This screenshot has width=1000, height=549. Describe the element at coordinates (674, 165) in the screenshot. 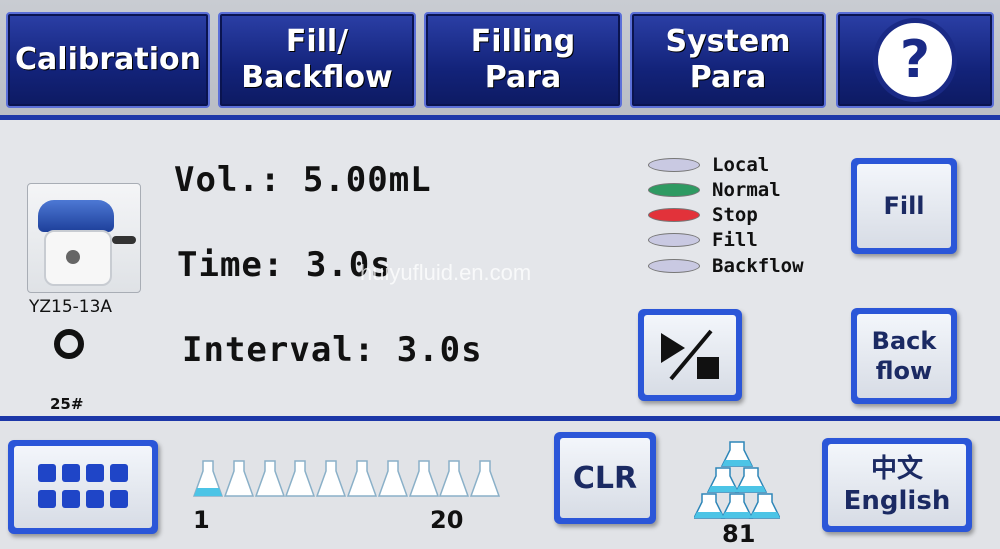

I see `legend-local-indicator` at that location.